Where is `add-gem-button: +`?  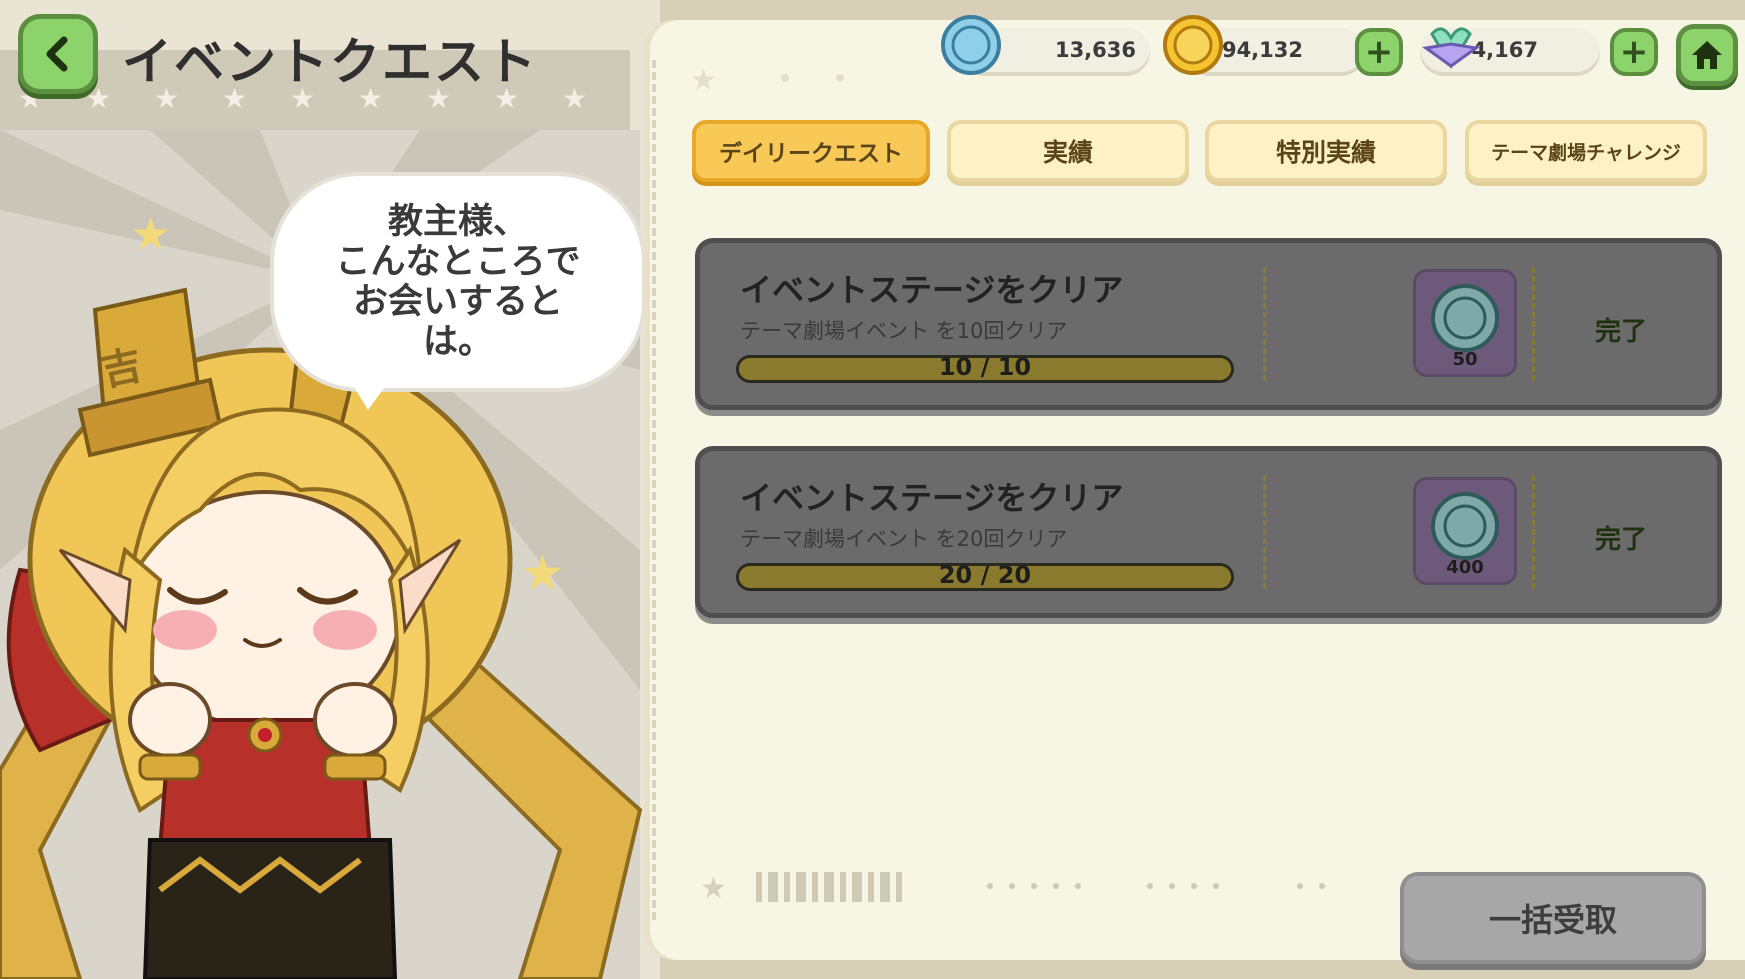
add-gem-button: + is located at coordinates (1634, 52).